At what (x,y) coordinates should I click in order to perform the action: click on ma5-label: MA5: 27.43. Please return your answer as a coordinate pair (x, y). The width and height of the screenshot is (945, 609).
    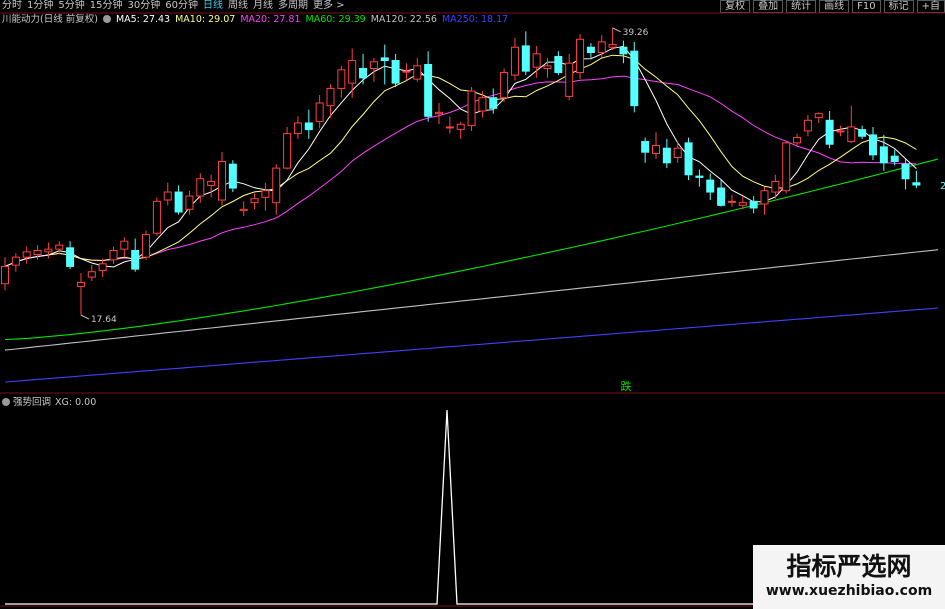
    Looking at the image, I should click on (143, 19).